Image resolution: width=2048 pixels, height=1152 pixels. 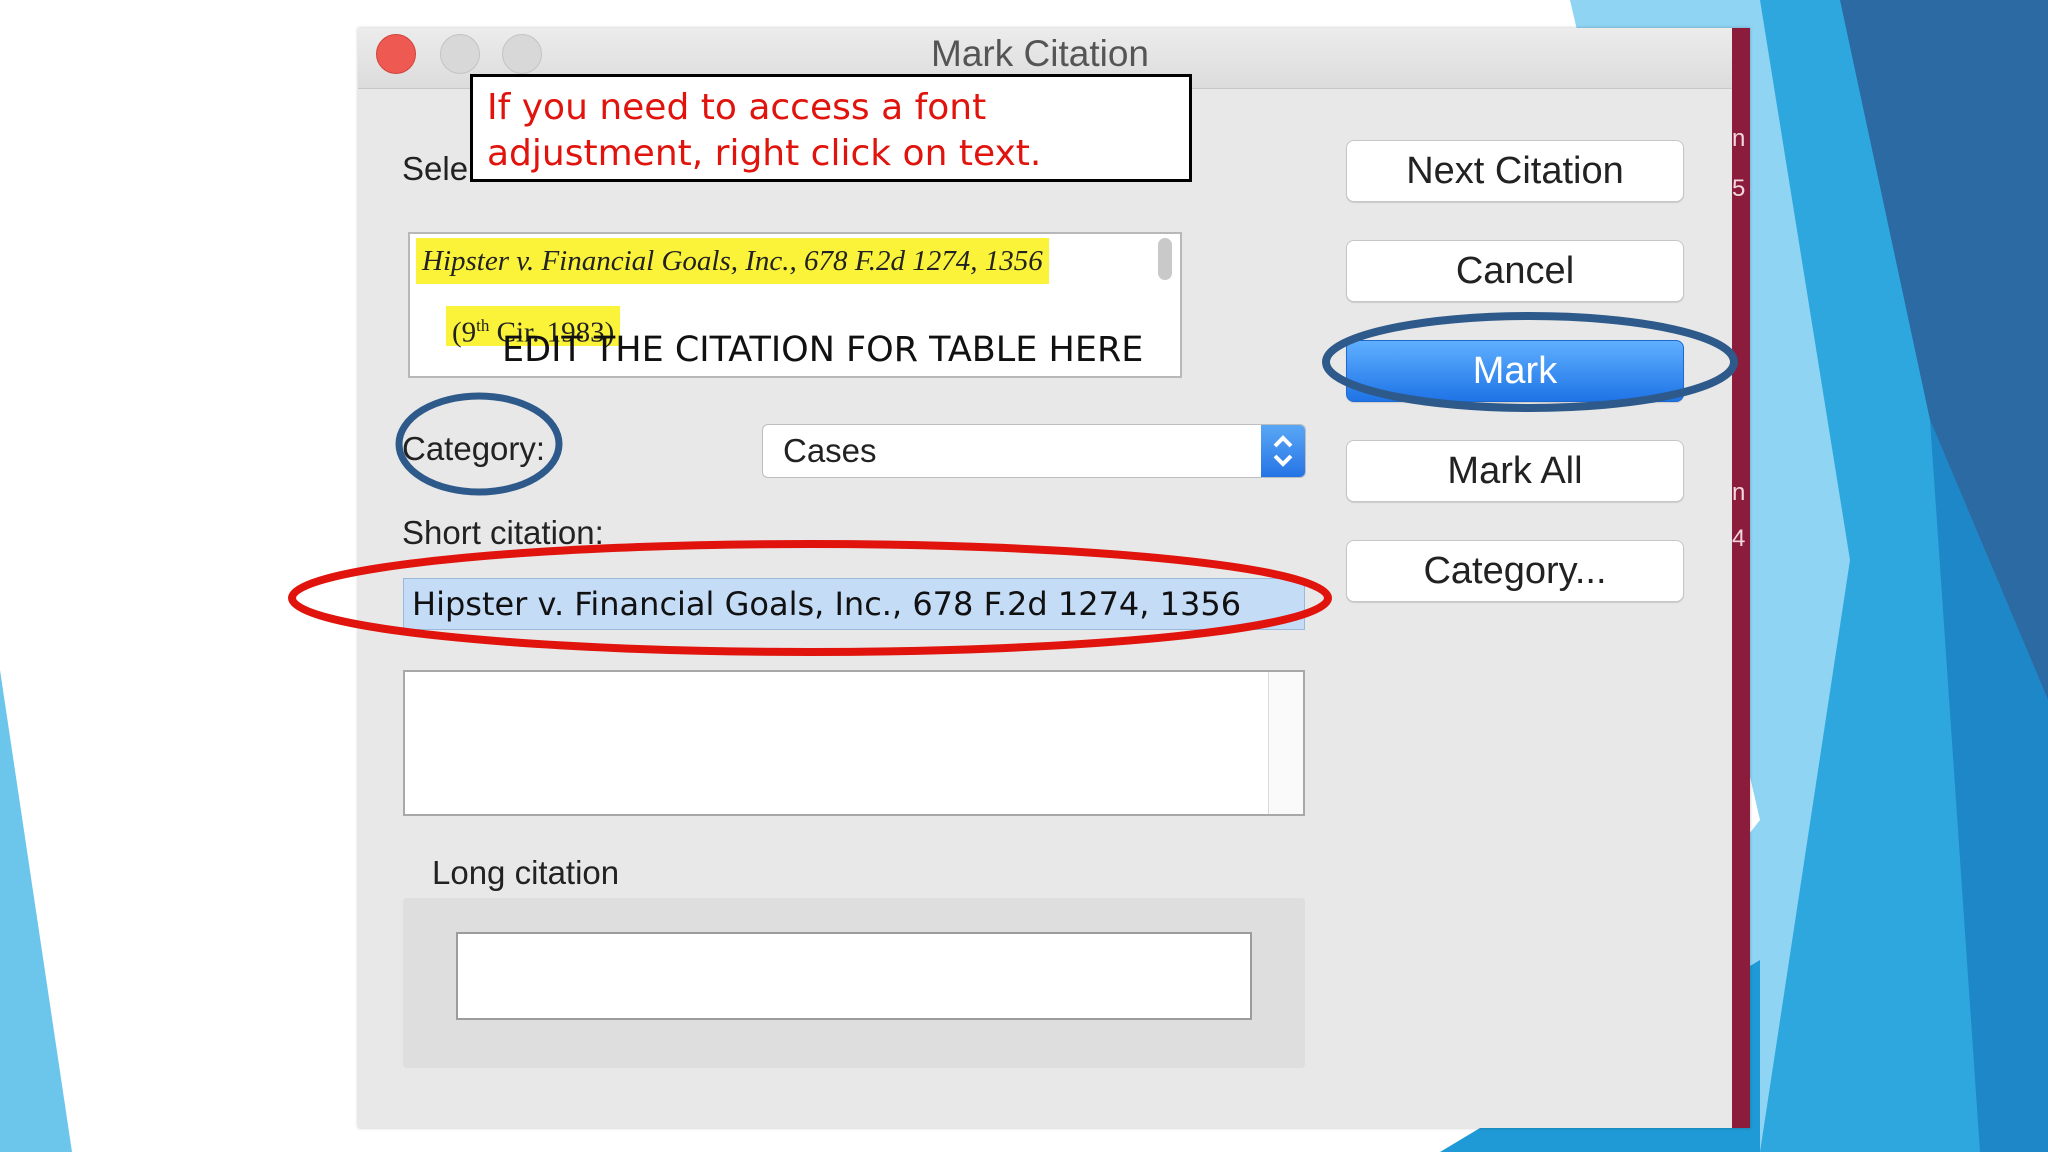 What do you see at coordinates (522, 54) in the screenshot?
I see `zoom-button` at bounding box center [522, 54].